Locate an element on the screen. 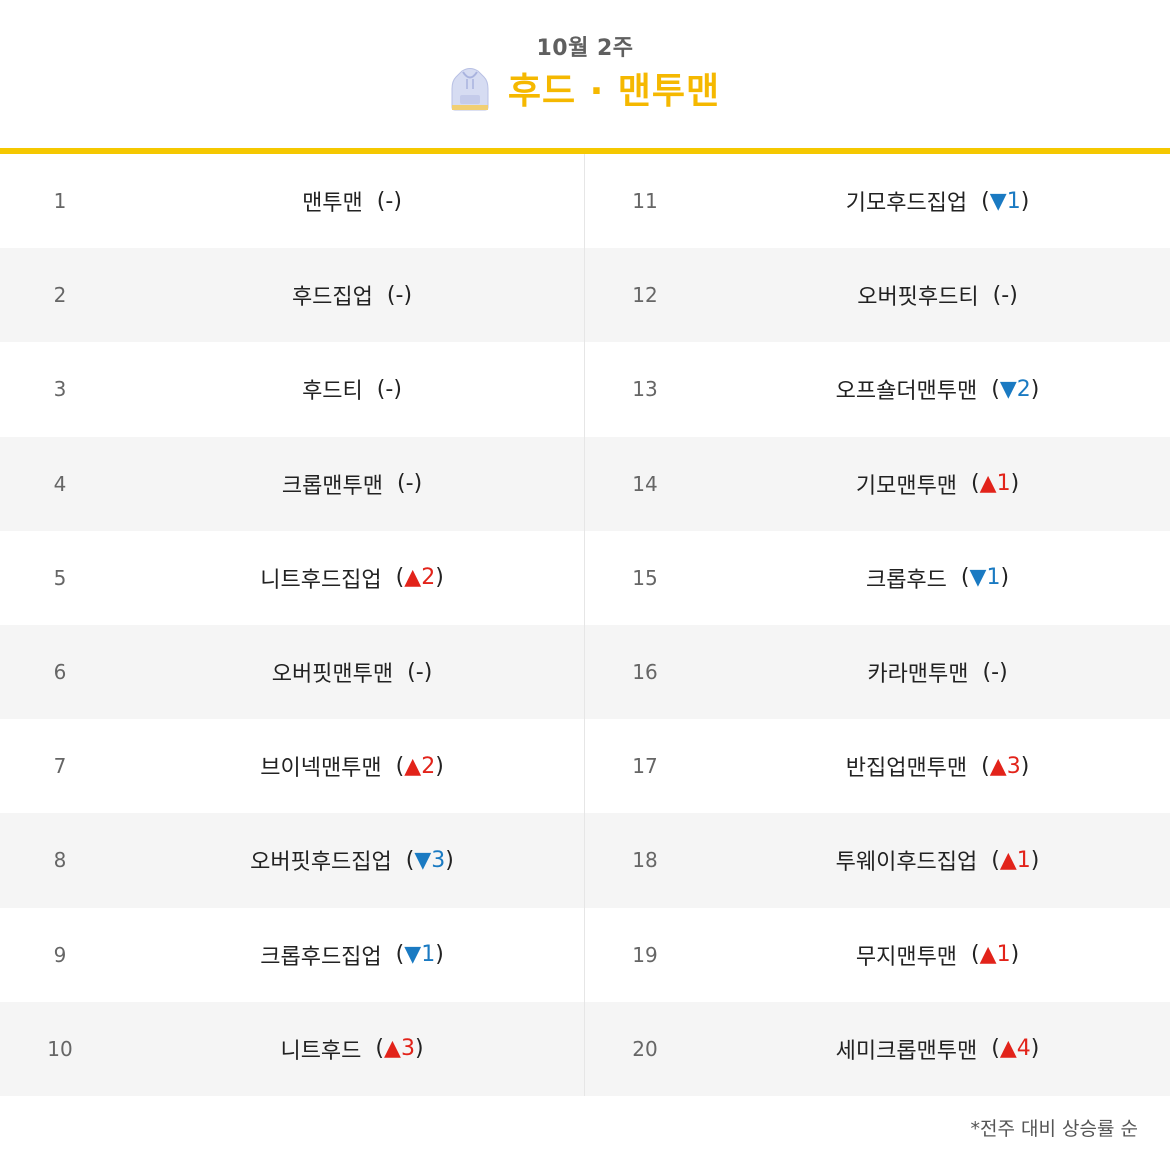 This screenshot has height=1170, width=1170. item-name: 투웨이후드집업 is located at coordinates (906, 863).